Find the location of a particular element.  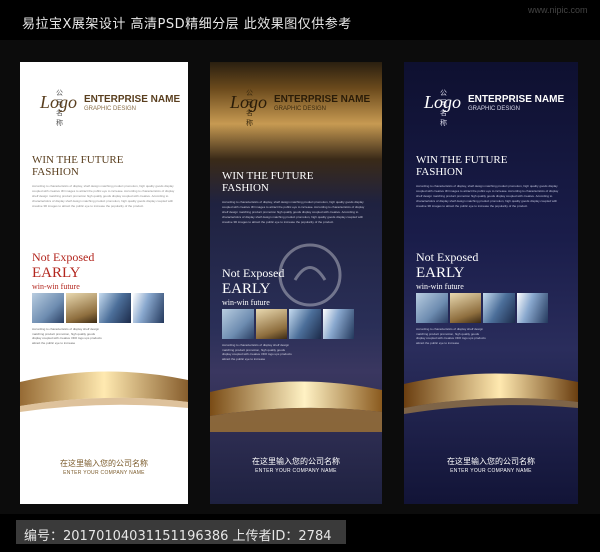

footer-bar: 编号：20170104031151196386 上传者ID：2784 is located at coordinates (300, 533).